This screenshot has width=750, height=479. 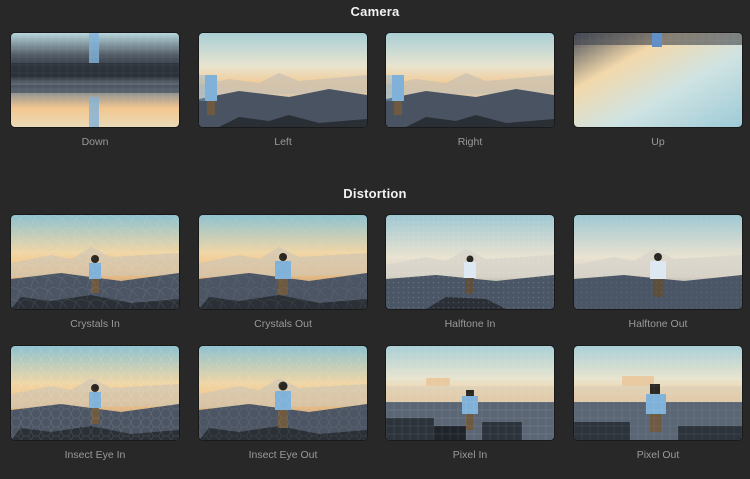 I want to click on transition-tile-insect-eye-in: Insect Eye In, so click(x=95, y=403).